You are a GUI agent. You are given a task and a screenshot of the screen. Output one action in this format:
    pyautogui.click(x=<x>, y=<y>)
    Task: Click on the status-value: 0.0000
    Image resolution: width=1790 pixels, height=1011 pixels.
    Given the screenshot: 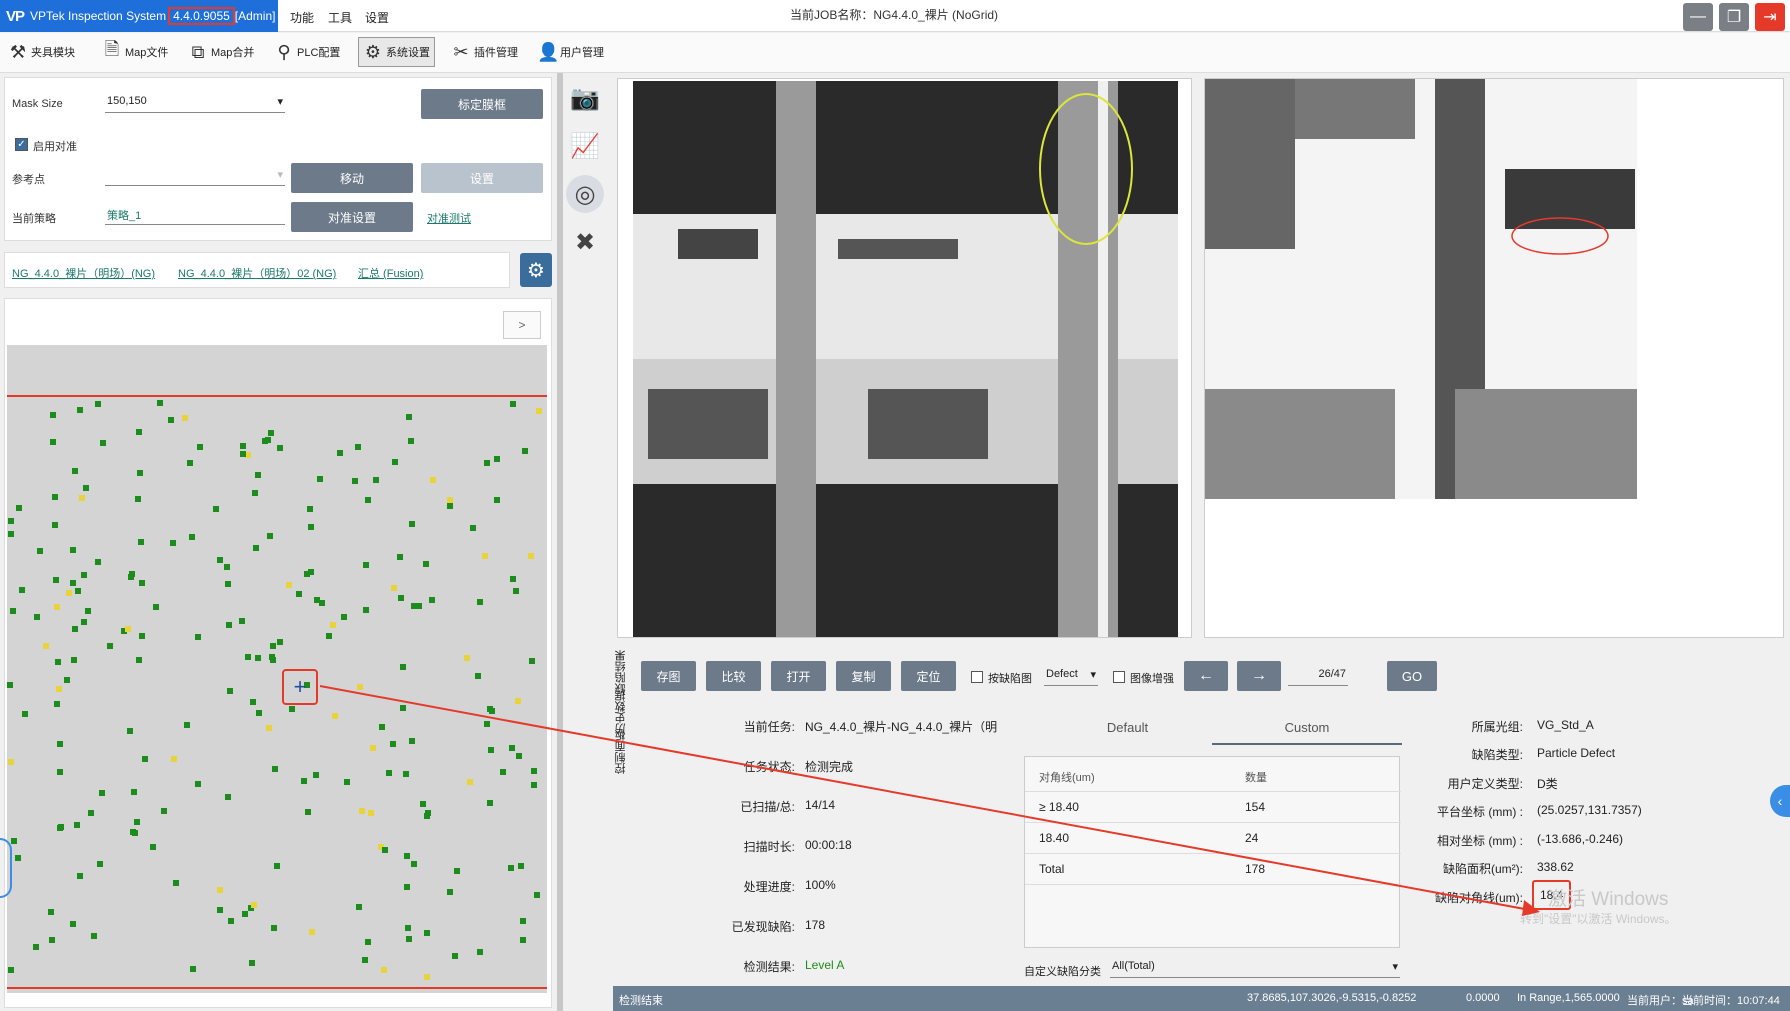 What is the action you would take?
    pyautogui.click(x=1483, y=998)
    